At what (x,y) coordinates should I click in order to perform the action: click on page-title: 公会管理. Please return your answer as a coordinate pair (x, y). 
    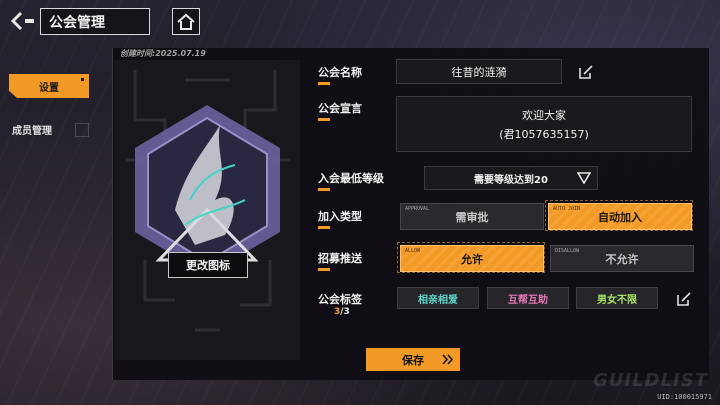
    Looking at the image, I should click on (95, 21).